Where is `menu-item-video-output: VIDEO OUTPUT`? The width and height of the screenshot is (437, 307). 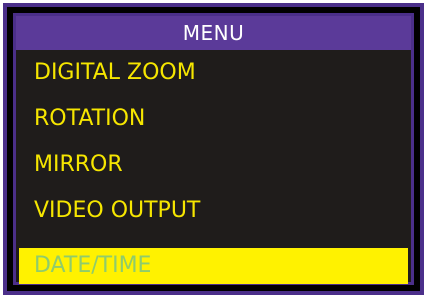 menu-item-video-output: VIDEO OUTPUT is located at coordinates (213, 211).